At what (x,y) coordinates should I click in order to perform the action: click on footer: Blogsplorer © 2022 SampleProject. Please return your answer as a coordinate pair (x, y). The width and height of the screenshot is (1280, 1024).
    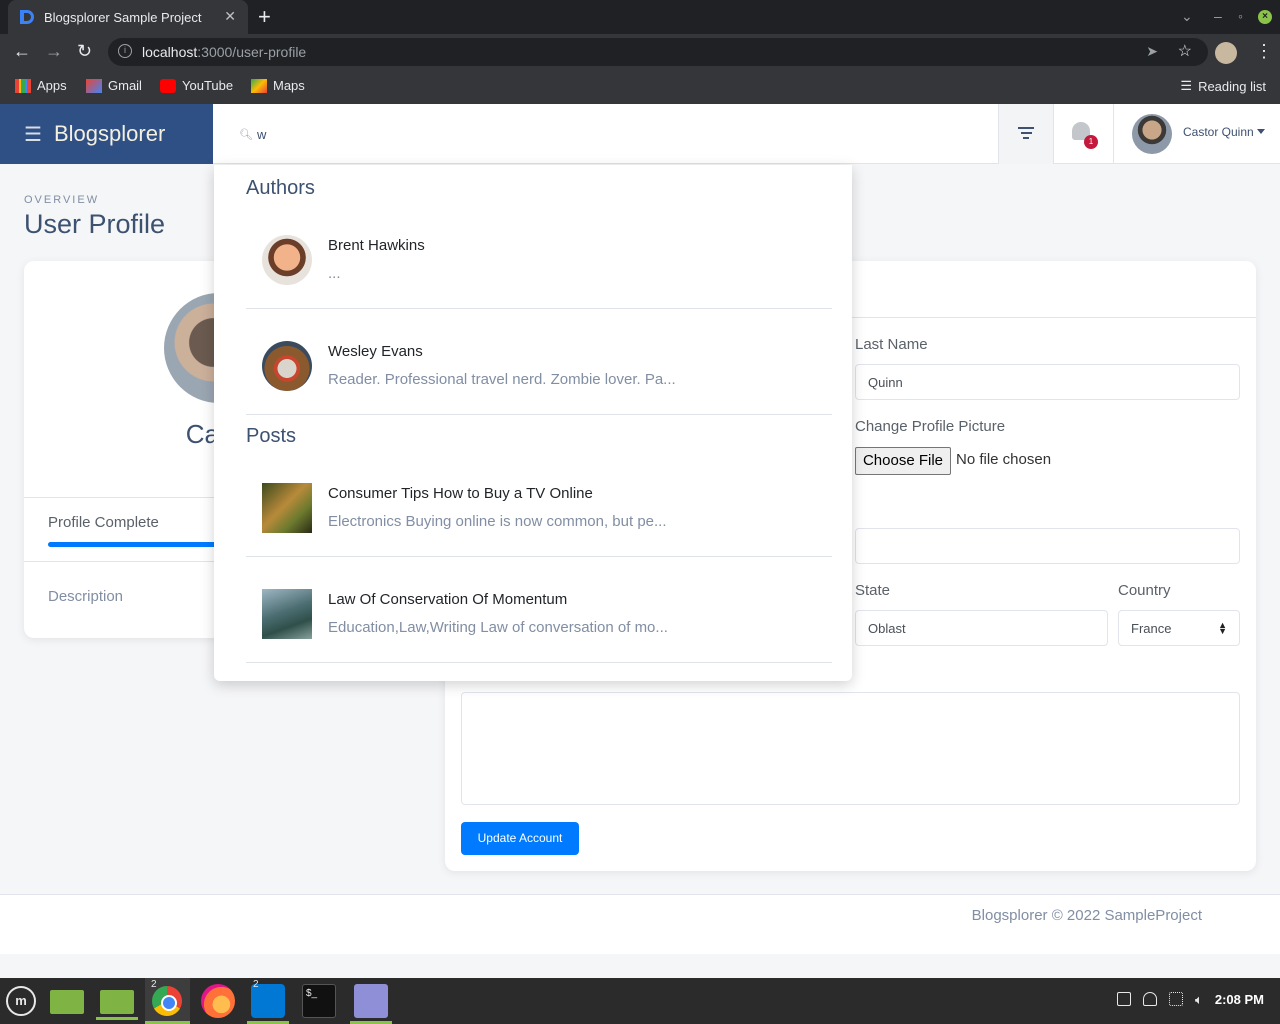
    Looking at the image, I should click on (640, 924).